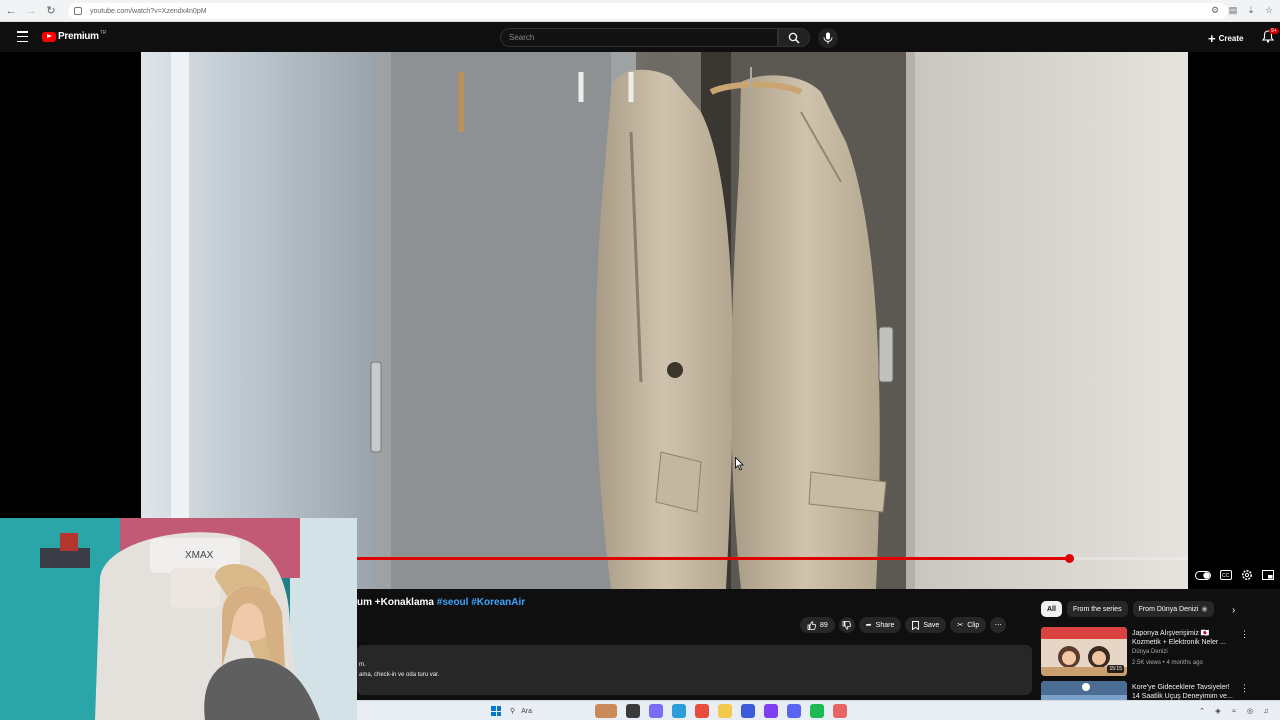 Image resolution: width=1280 pixels, height=720 pixels. I want to click on search-box, so click(639, 37).